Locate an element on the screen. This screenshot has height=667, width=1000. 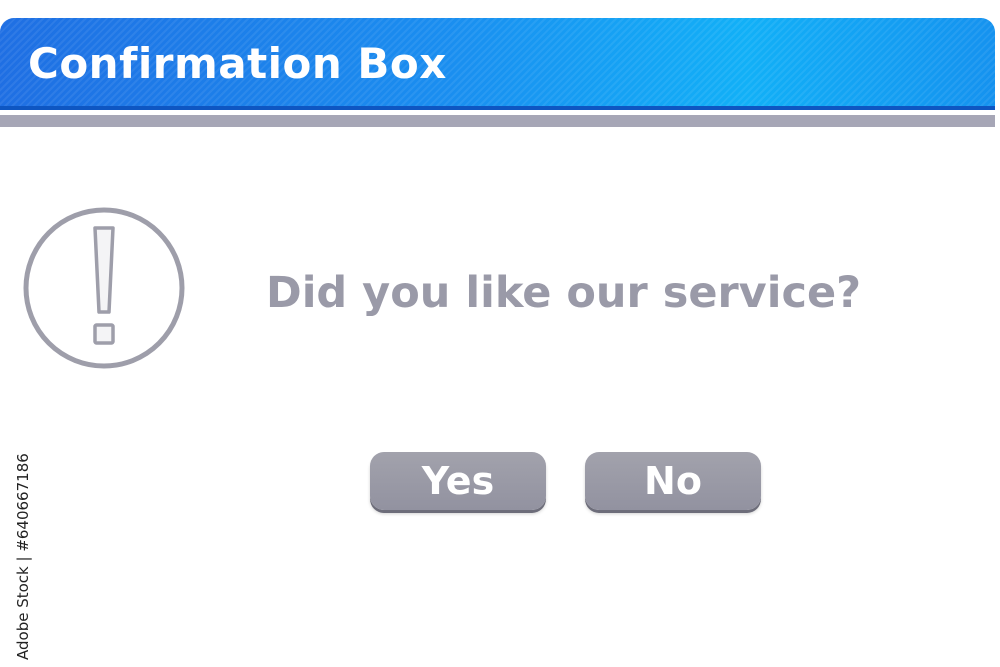
stock-watermark: Adobe Stock | #640667186 is located at coordinates (21, 547).